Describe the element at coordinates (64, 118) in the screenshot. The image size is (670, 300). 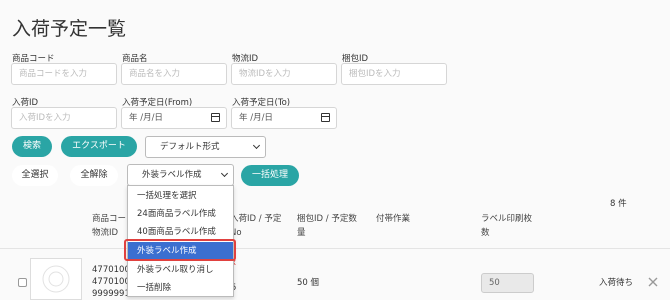
I see `arrival-id-input: 入荷IDを入力` at that location.